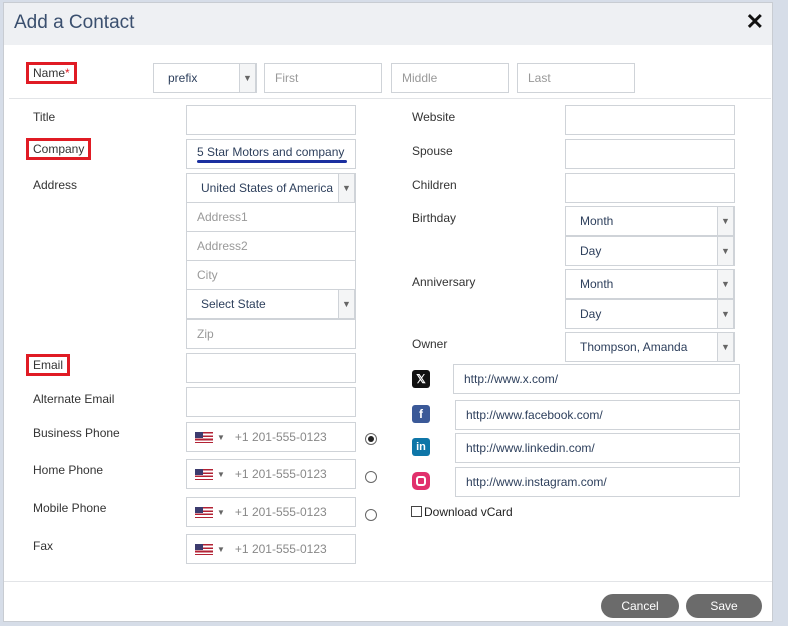 The height and width of the screenshot is (626, 788). What do you see at coordinates (468, 512) in the screenshot?
I see `download-vcard-label: Download vCard` at bounding box center [468, 512].